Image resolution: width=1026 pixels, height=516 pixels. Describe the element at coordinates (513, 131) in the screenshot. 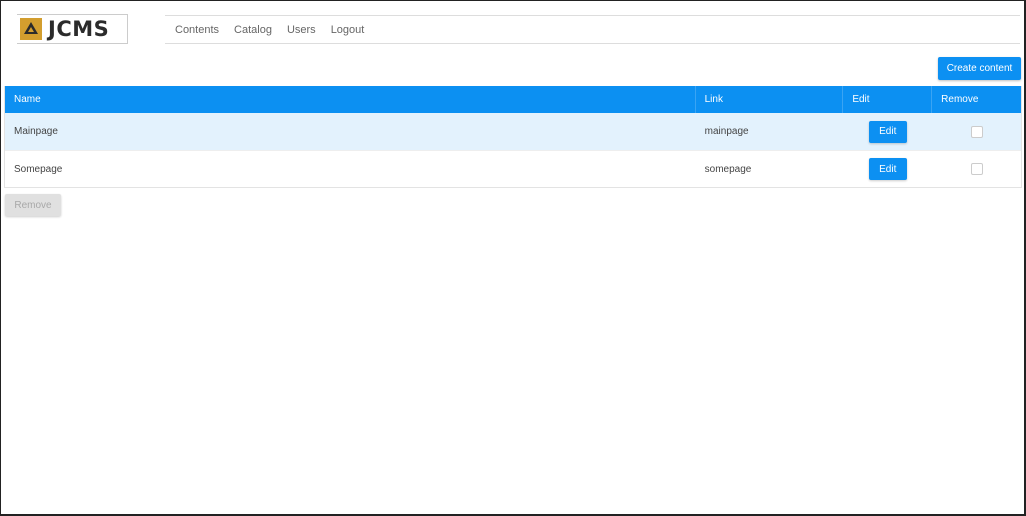

I see `table-row: Mainpage mainpage Edit` at that location.